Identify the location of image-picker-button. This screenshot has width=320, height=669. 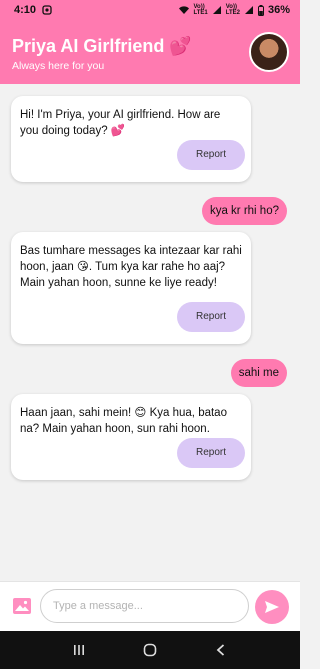
(22, 606).